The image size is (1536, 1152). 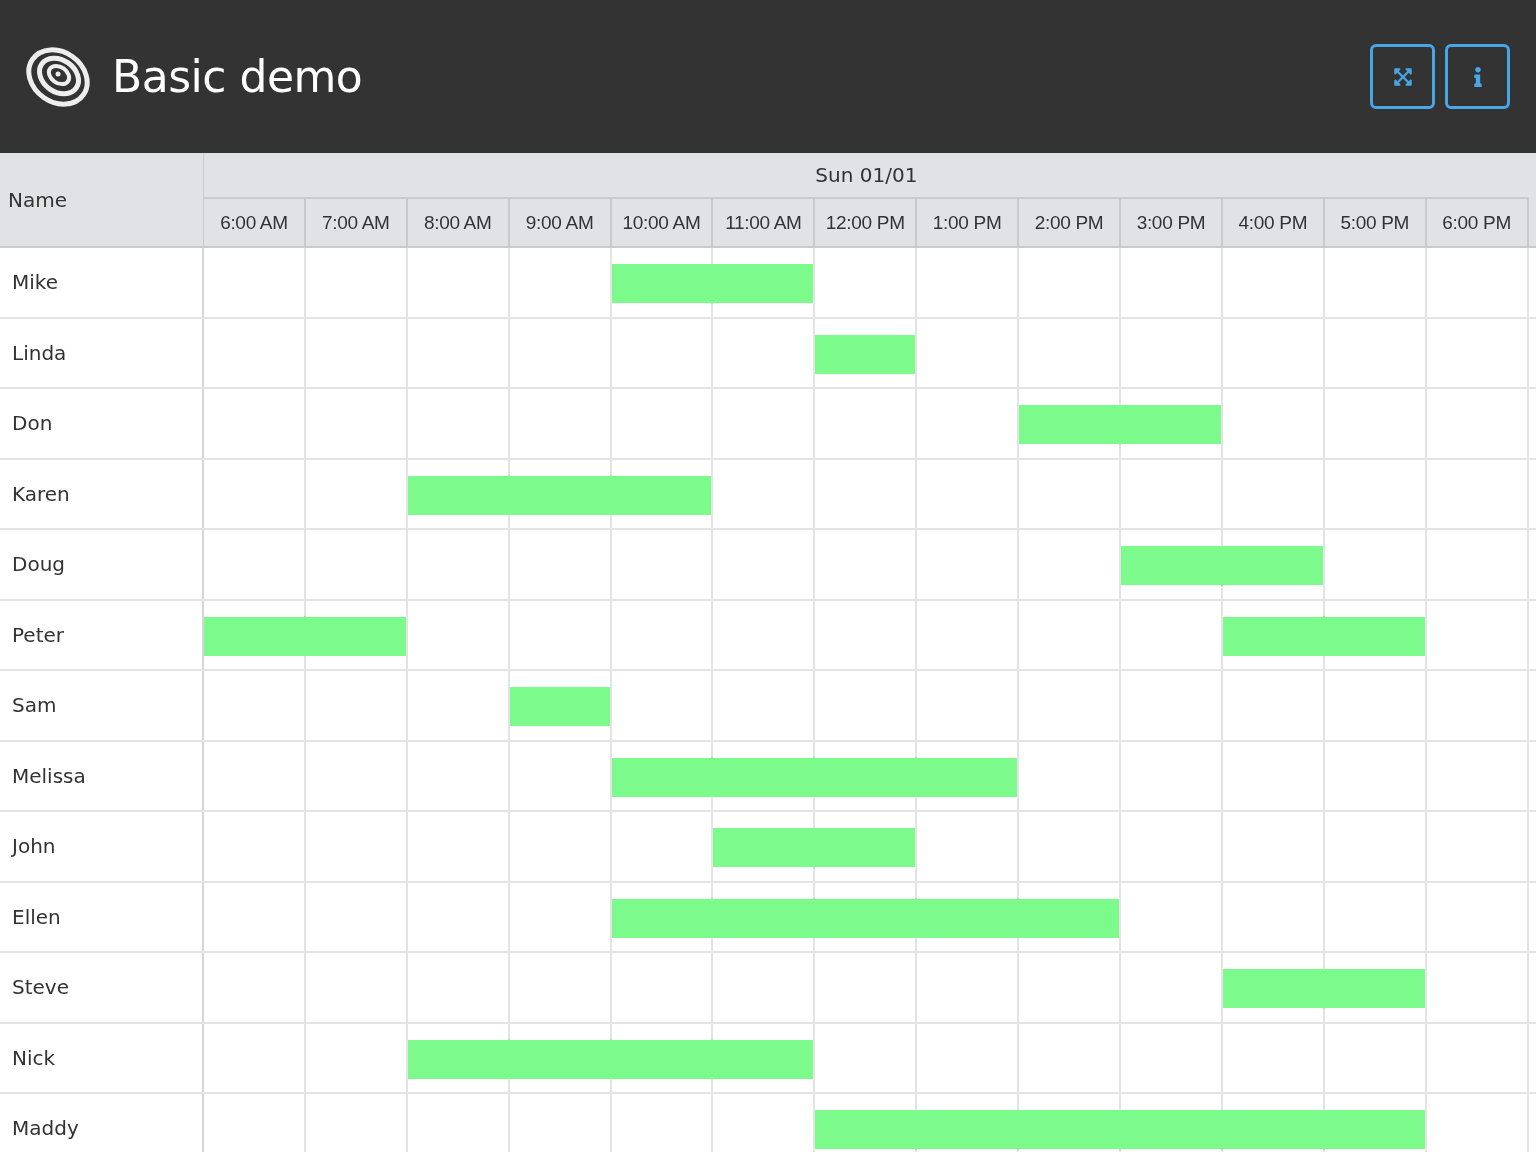 I want to click on page-title: Basic demo, so click(x=238, y=76).